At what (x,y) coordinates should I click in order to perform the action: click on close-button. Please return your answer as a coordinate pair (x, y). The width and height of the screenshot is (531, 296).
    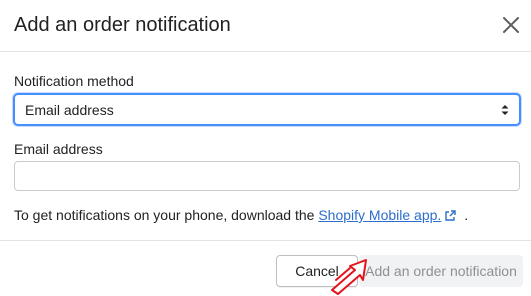
    Looking at the image, I should click on (511, 25).